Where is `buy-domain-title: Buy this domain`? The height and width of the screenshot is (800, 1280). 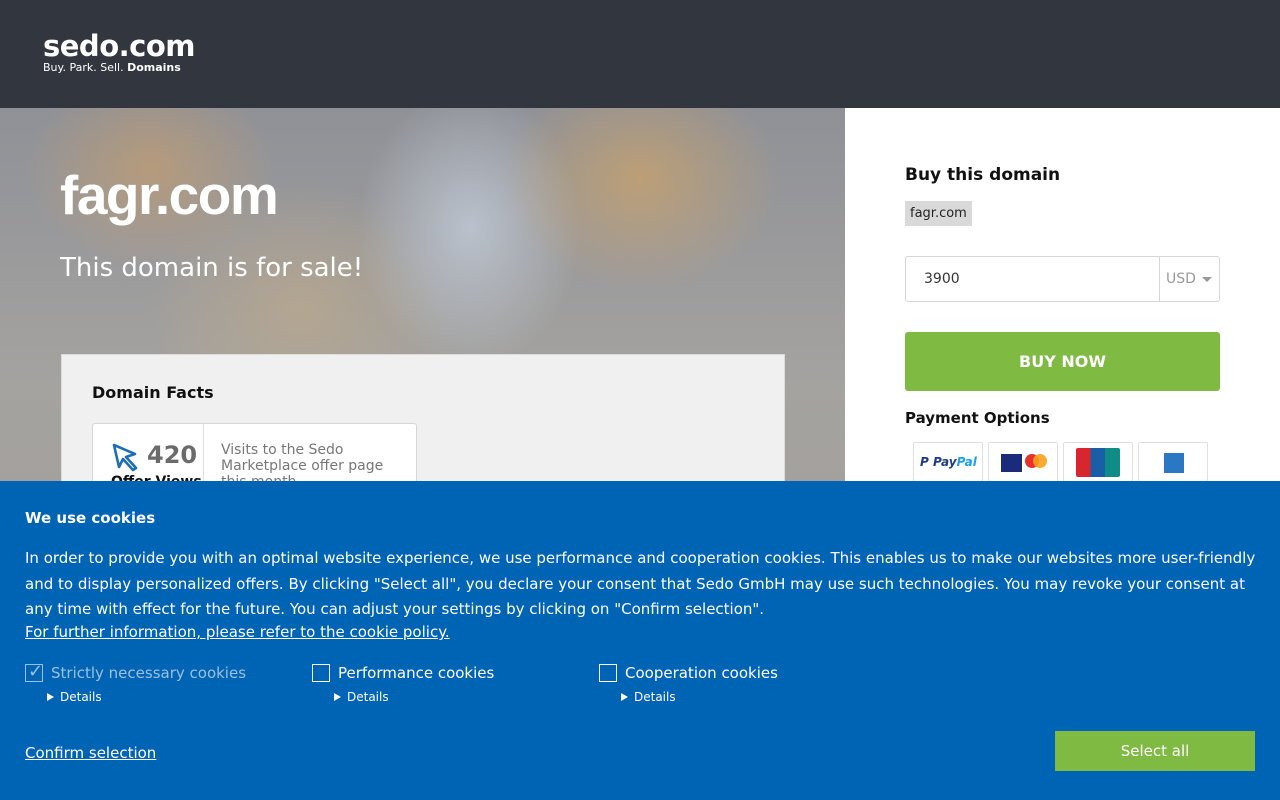
buy-domain-title: Buy this domain is located at coordinates (983, 175).